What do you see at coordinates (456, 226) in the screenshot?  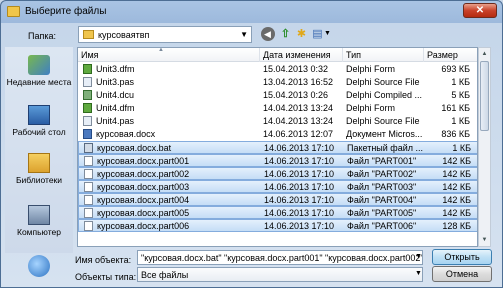 I see `file-size: 128 КБ` at bounding box center [456, 226].